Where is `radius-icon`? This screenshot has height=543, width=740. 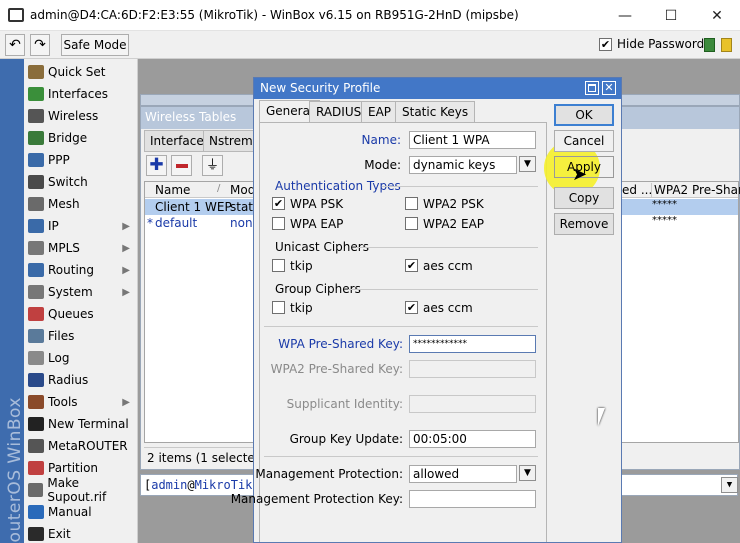 radius-icon is located at coordinates (36, 380).